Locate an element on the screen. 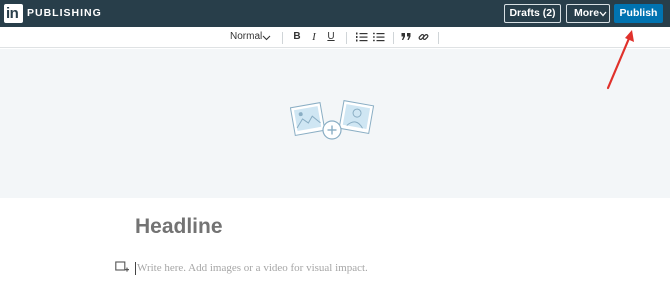  brand-title: PUBLISHING is located at coordinates (64, 13).